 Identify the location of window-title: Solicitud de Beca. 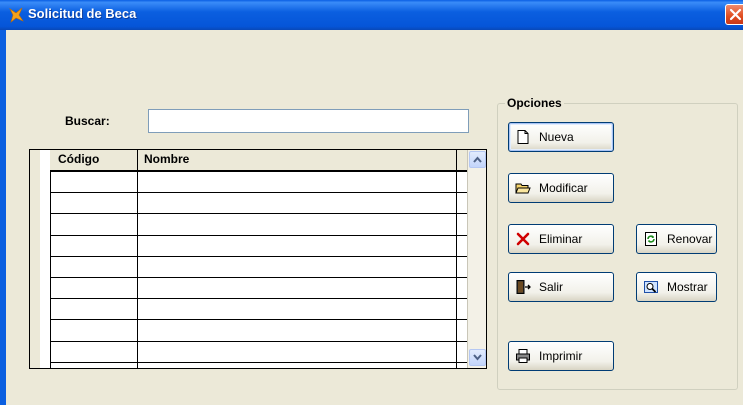
(82, 13).